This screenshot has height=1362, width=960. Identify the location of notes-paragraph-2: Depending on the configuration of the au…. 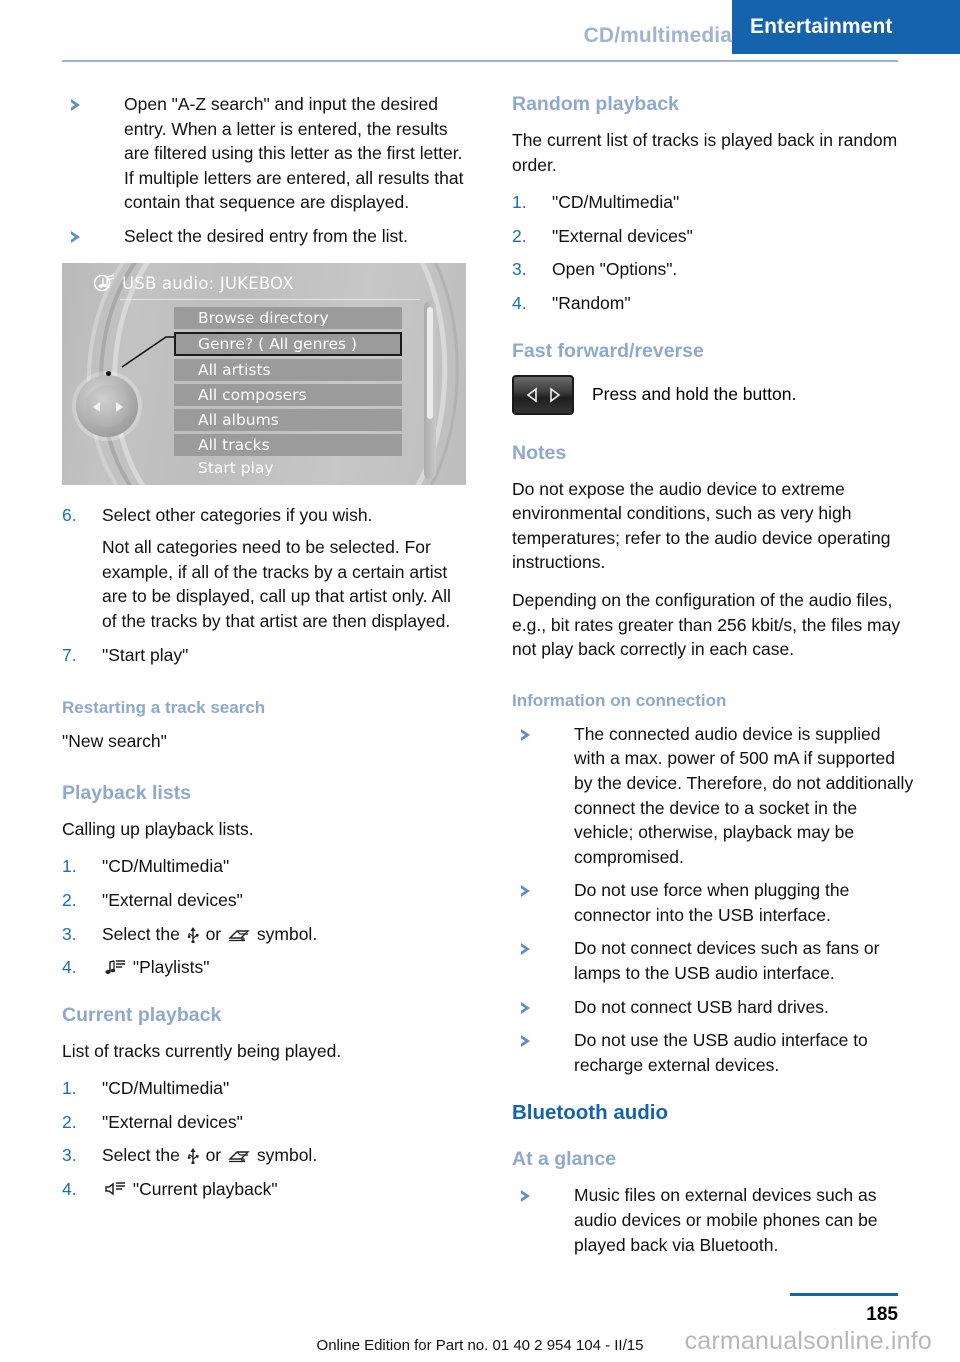
(706, 624).